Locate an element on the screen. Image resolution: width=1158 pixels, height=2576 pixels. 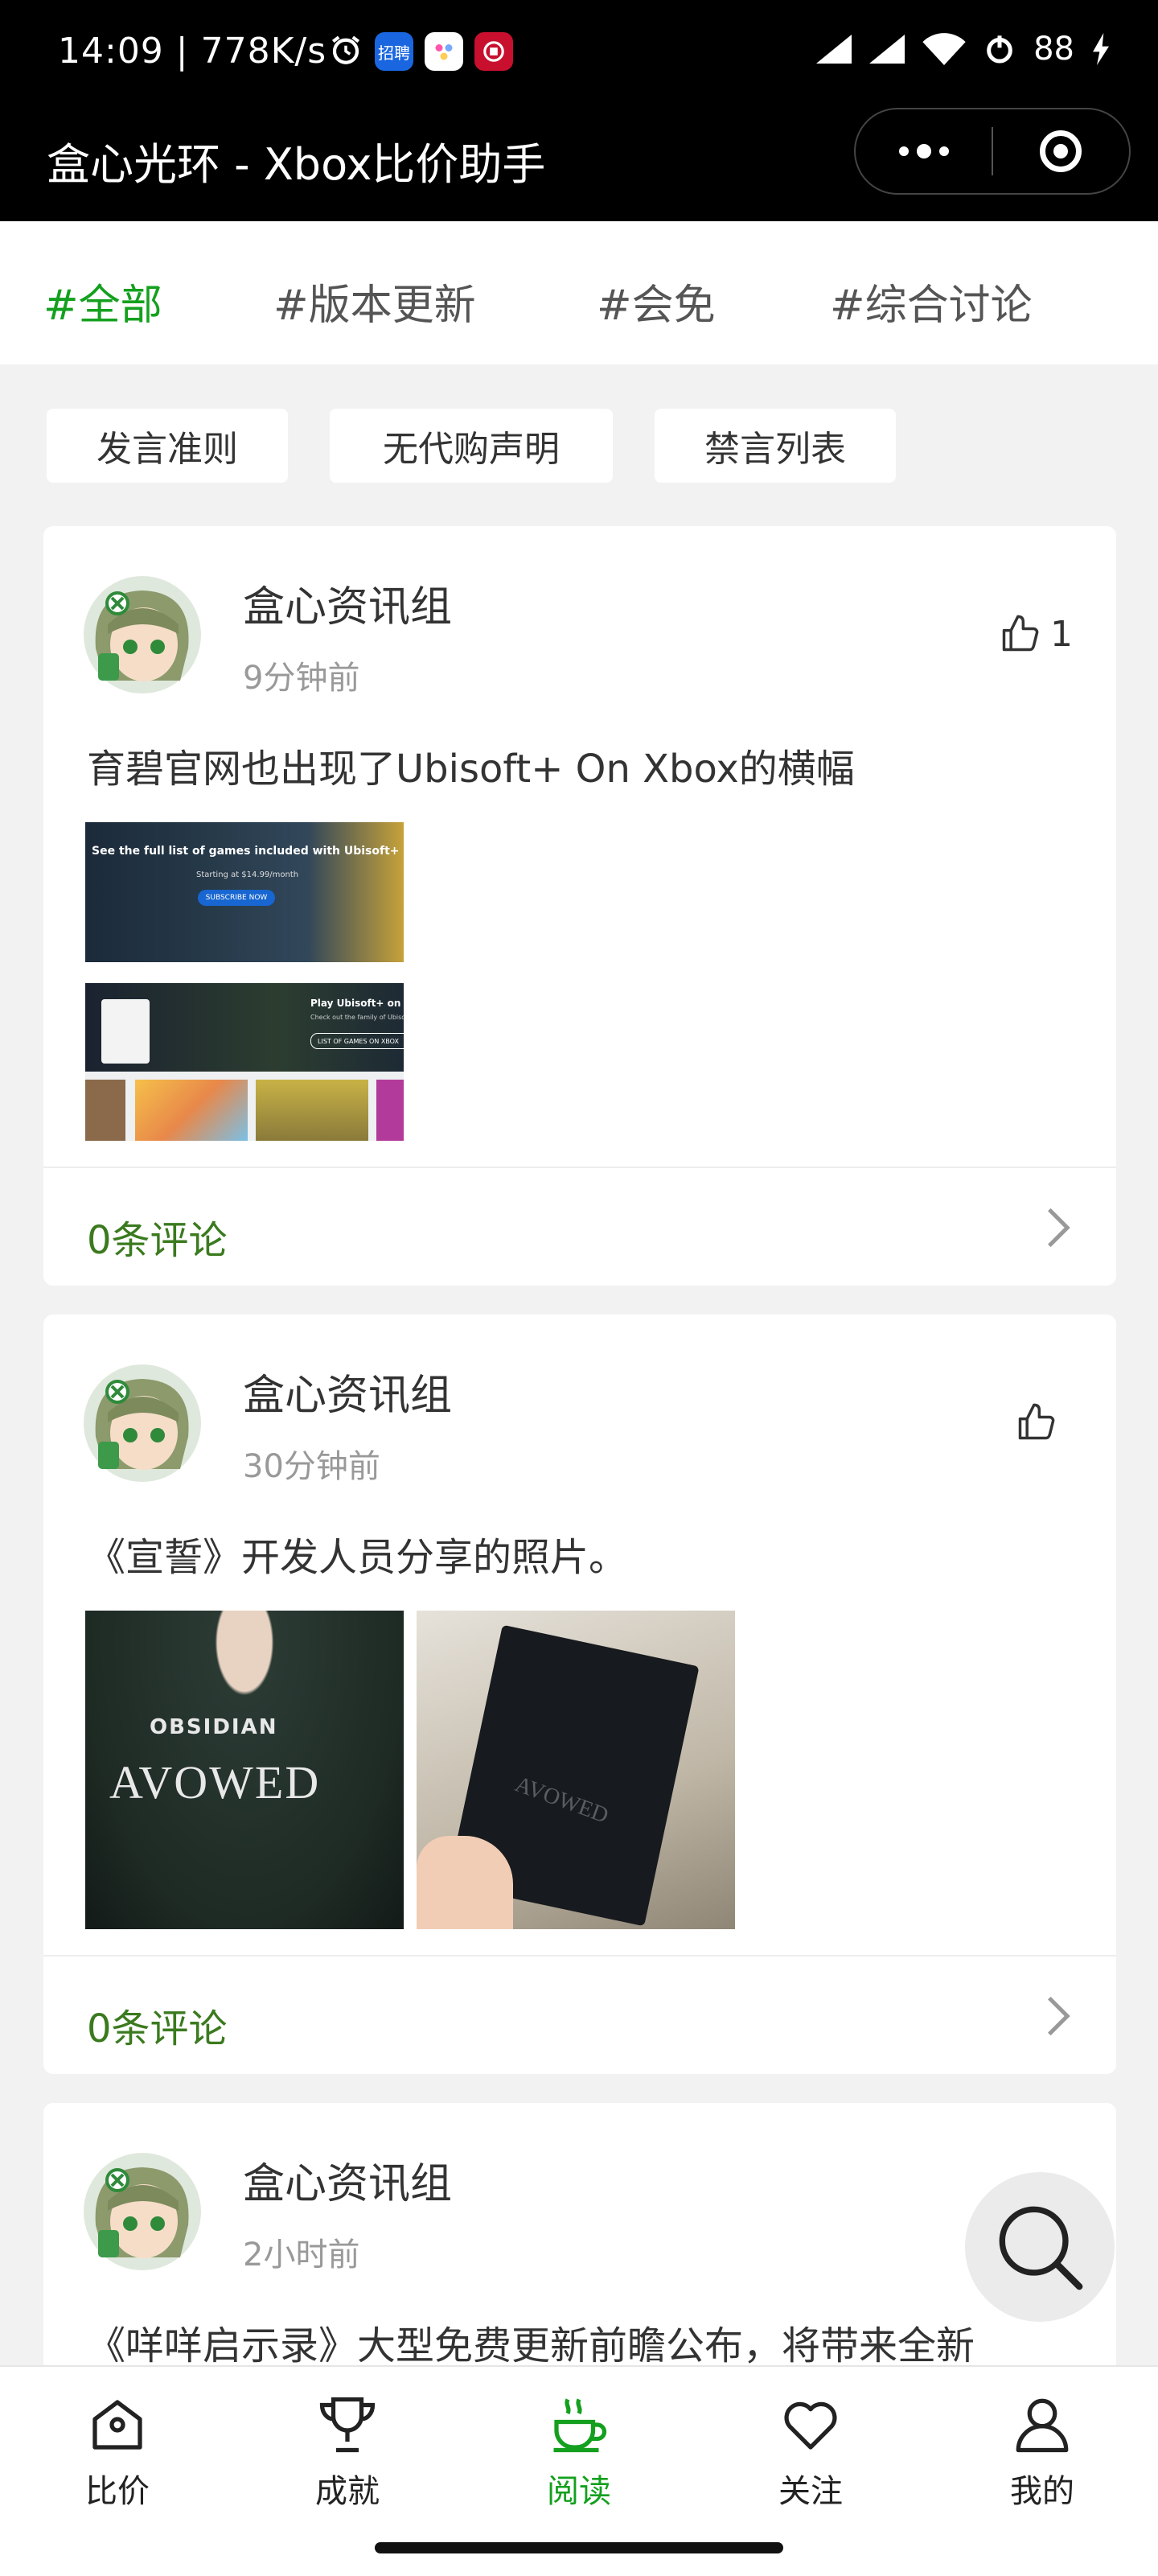
tab-version-update: #版本更新 is located at coordinates (374, 301).